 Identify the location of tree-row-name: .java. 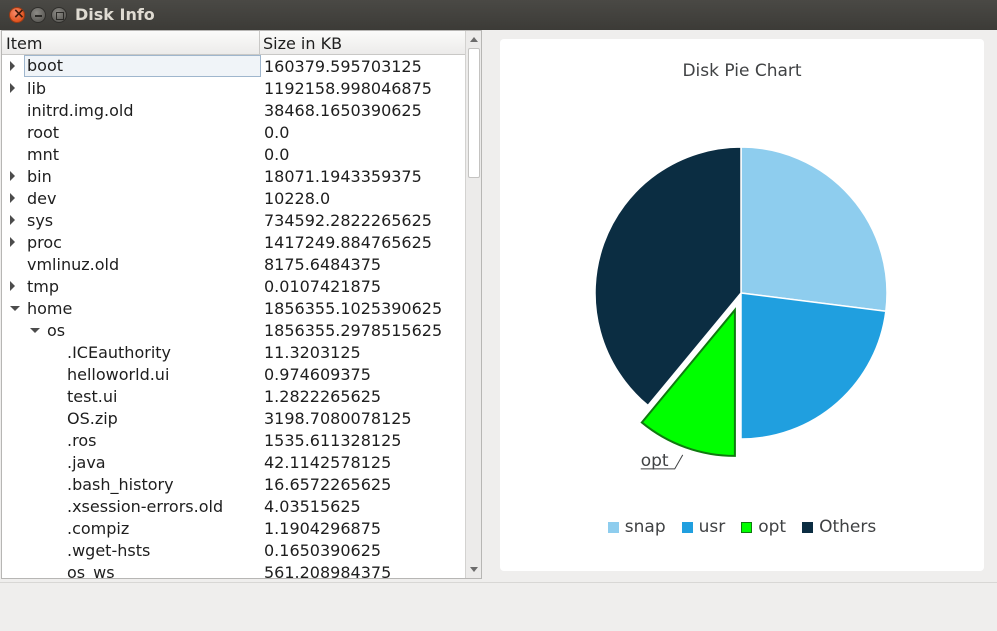
(86, 462).